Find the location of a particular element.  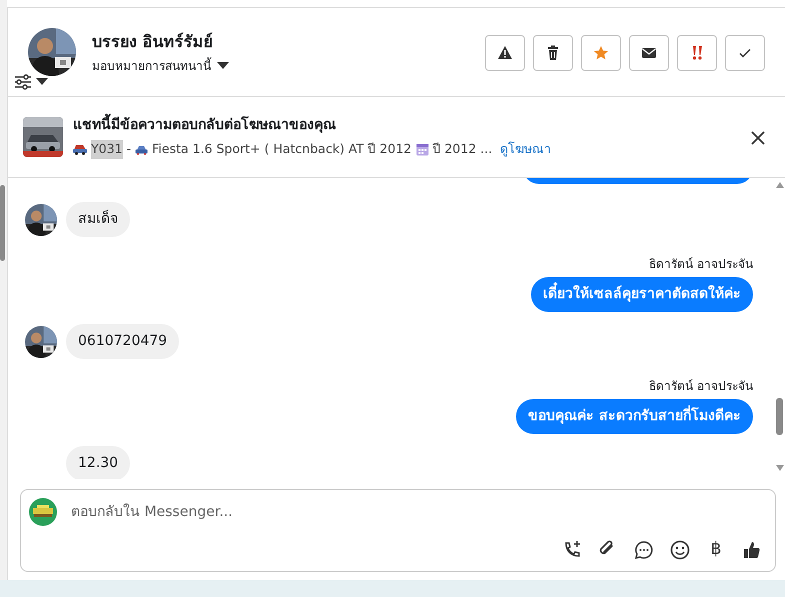

trash-button is located at coordinates (553, 53).